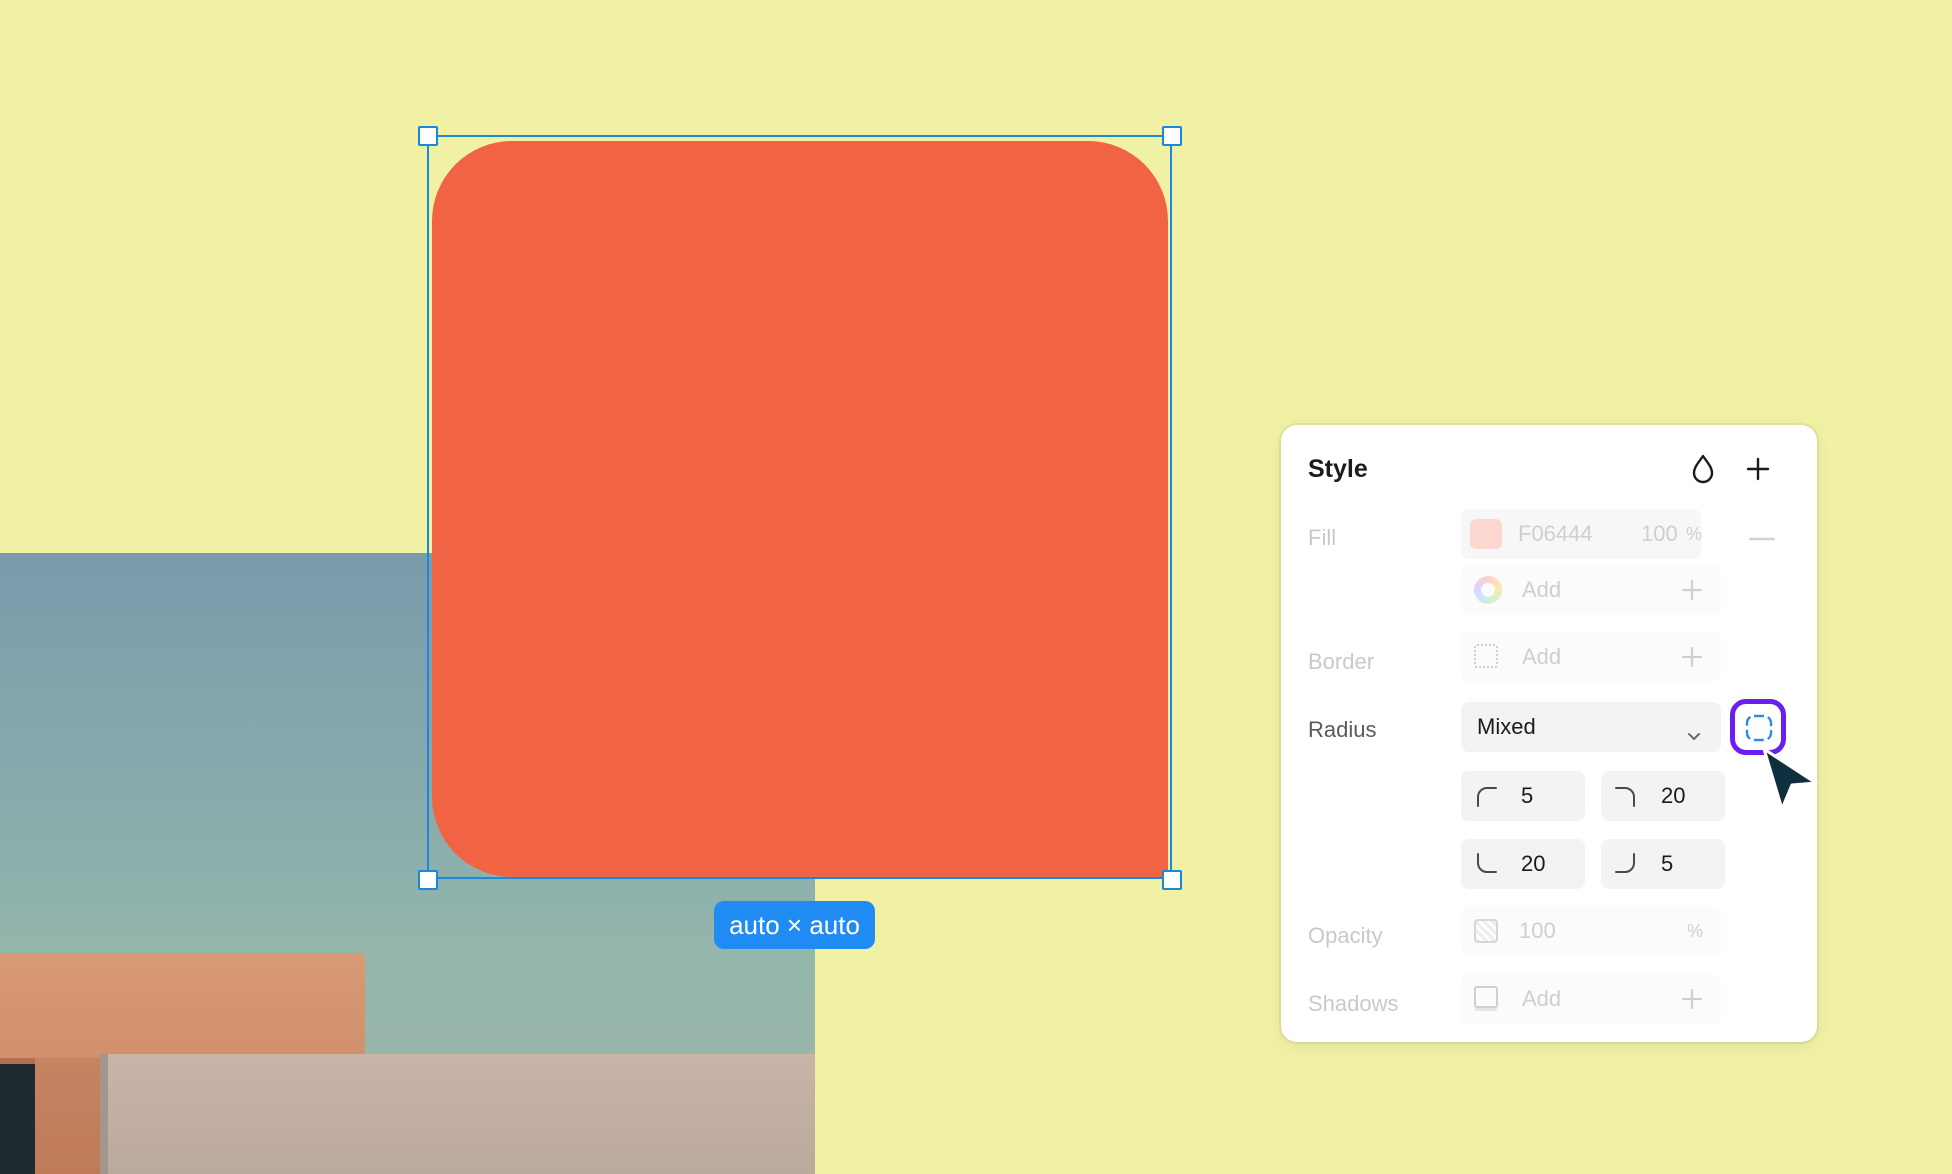 The height and width of the screenshot is (1174, 1952). I want to click on border-label: Border, so click(1341, 661).